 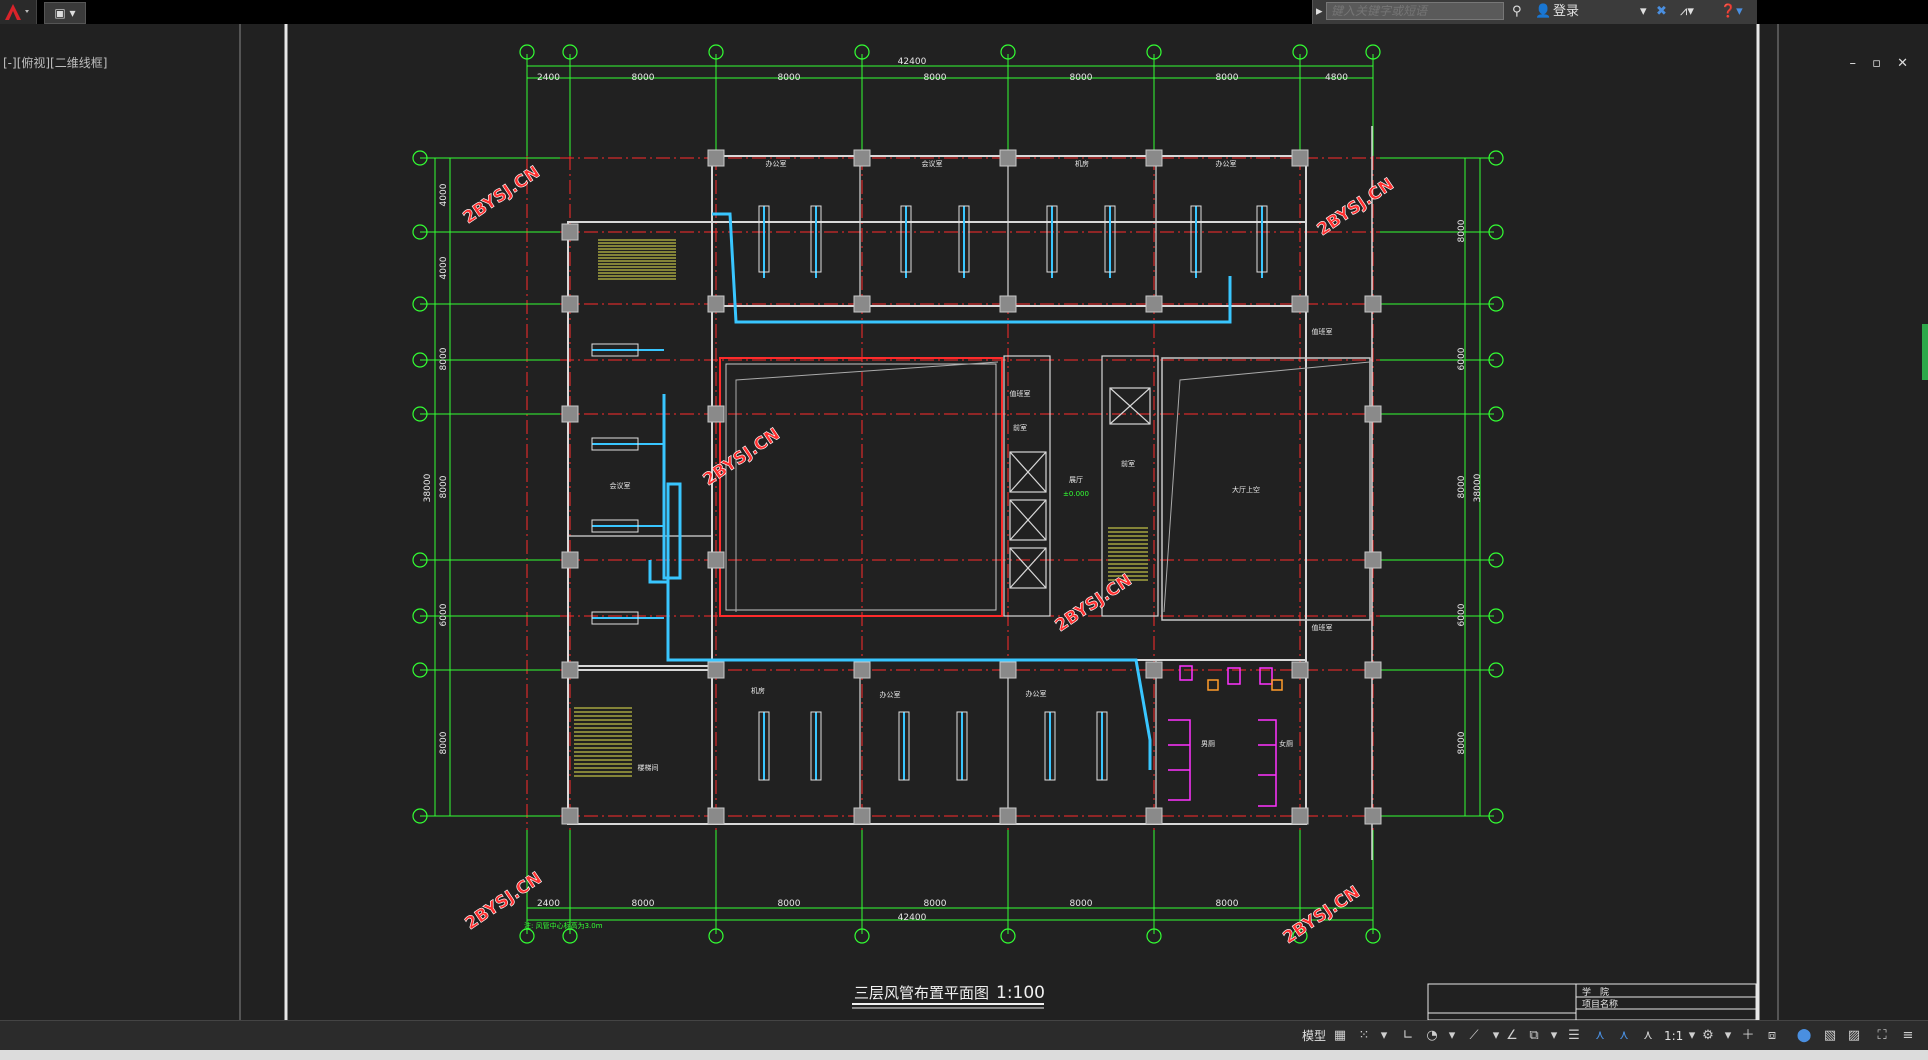 What do you see at coordinates (912, 918) in the screenshot?
I see `dim-total-bottom: 42400` at bounding box center [912, 918].